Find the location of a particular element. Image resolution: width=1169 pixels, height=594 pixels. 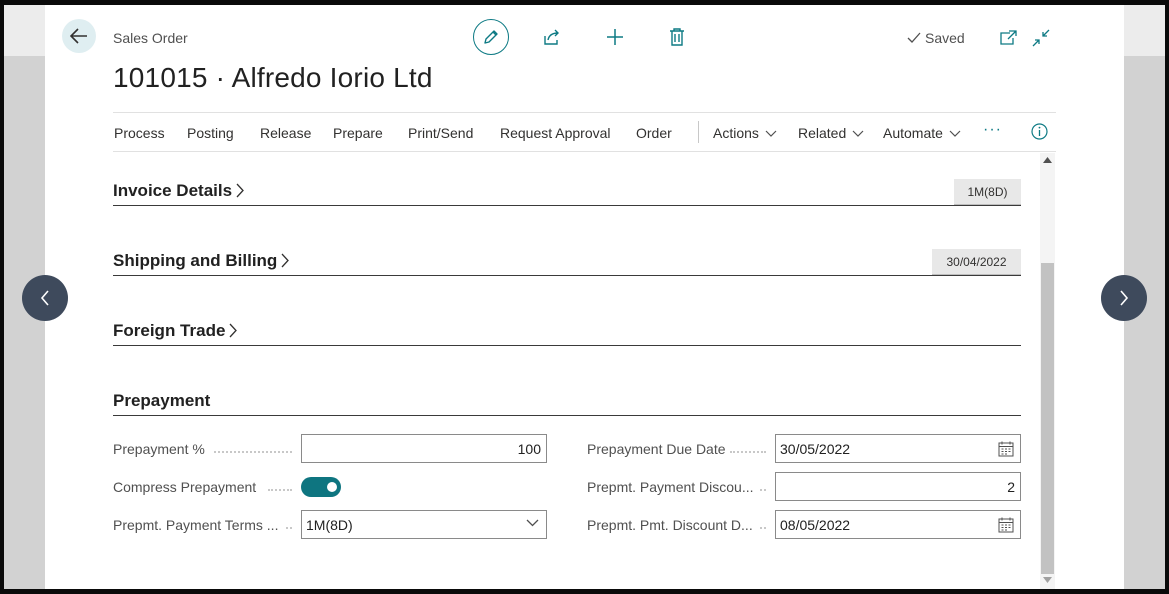

prepayment-pct-input: 100 is located at coordinates (424, 448).